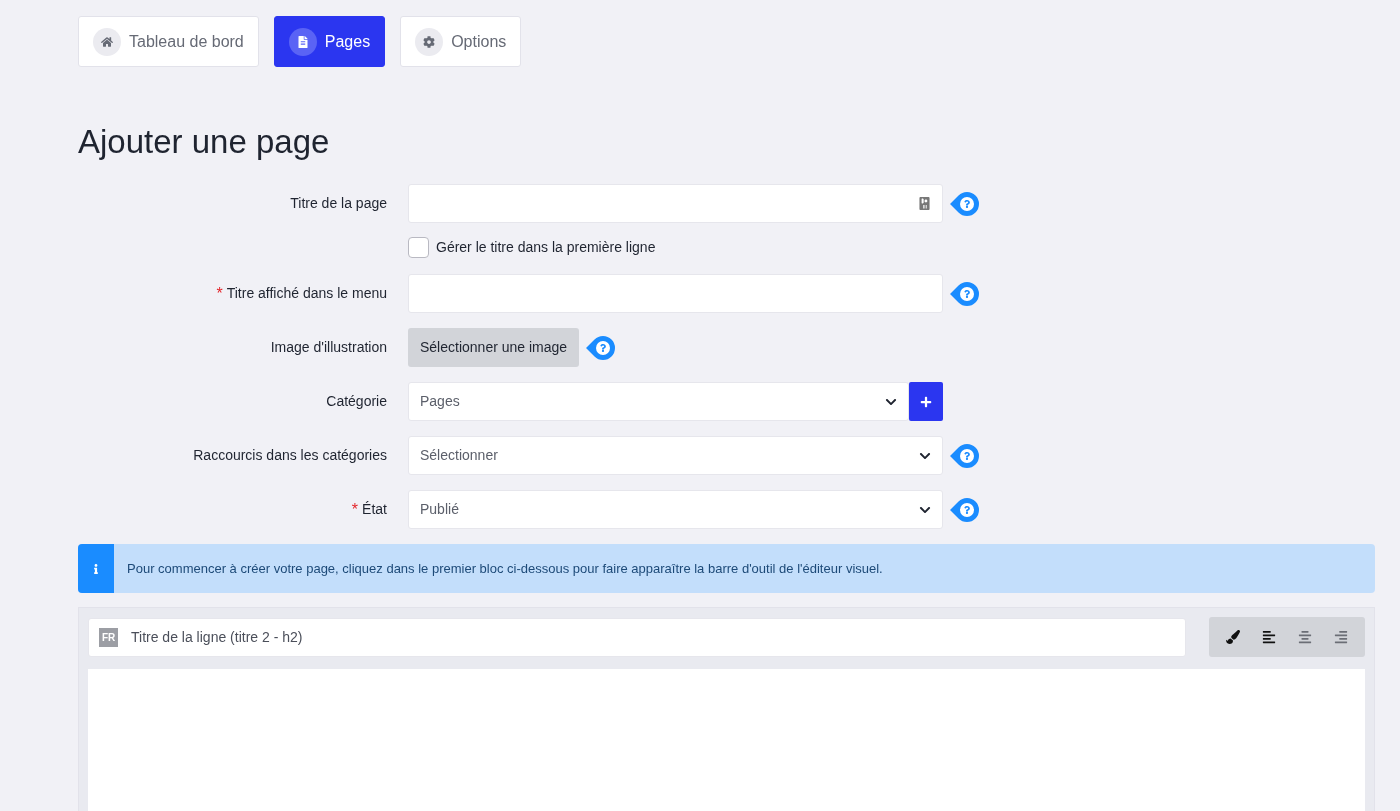 The width and height of the screenshot is (1400, 811). What do you see at coordinates (329, 41) in the screenshot?
I see `nav-tab: Pages` at bounding box center [329, 41].